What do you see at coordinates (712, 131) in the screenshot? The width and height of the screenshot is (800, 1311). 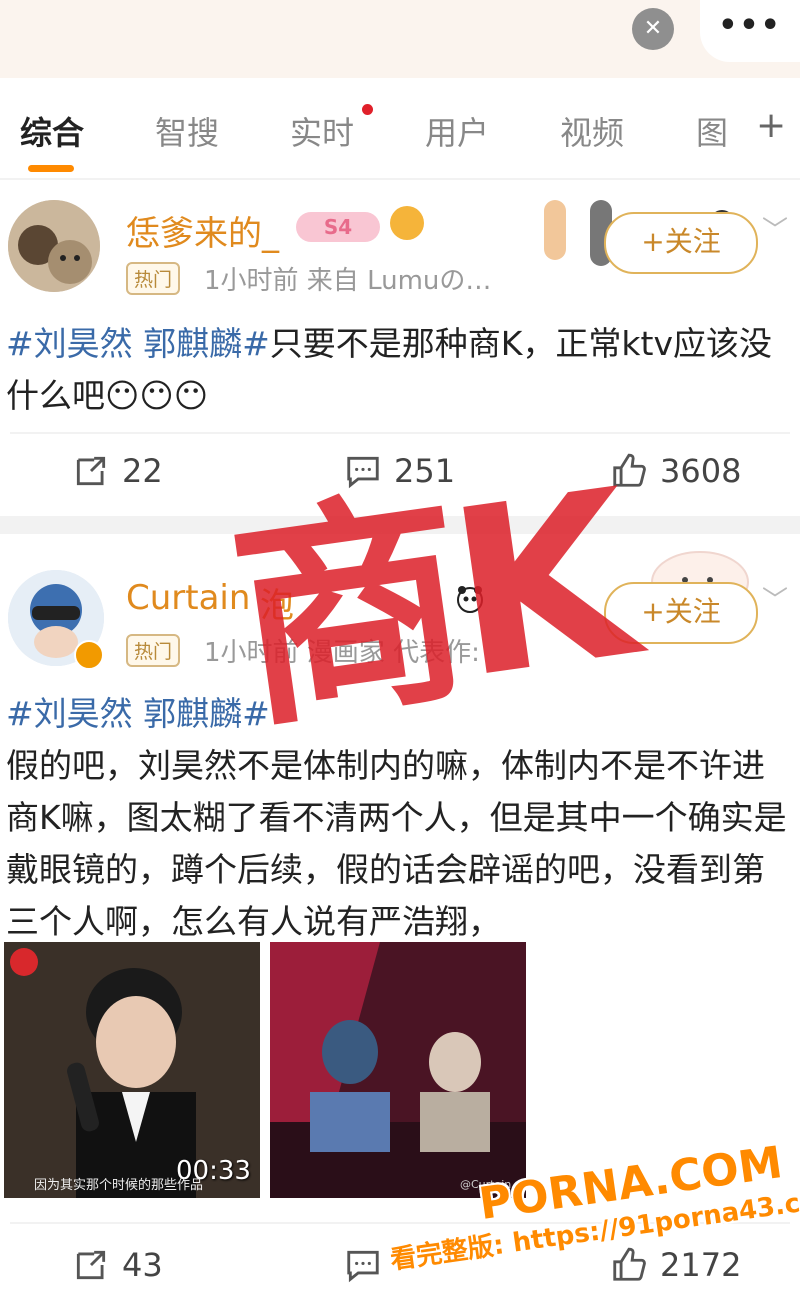 I see `tab-images: 图` at bounding box center [712, 131].